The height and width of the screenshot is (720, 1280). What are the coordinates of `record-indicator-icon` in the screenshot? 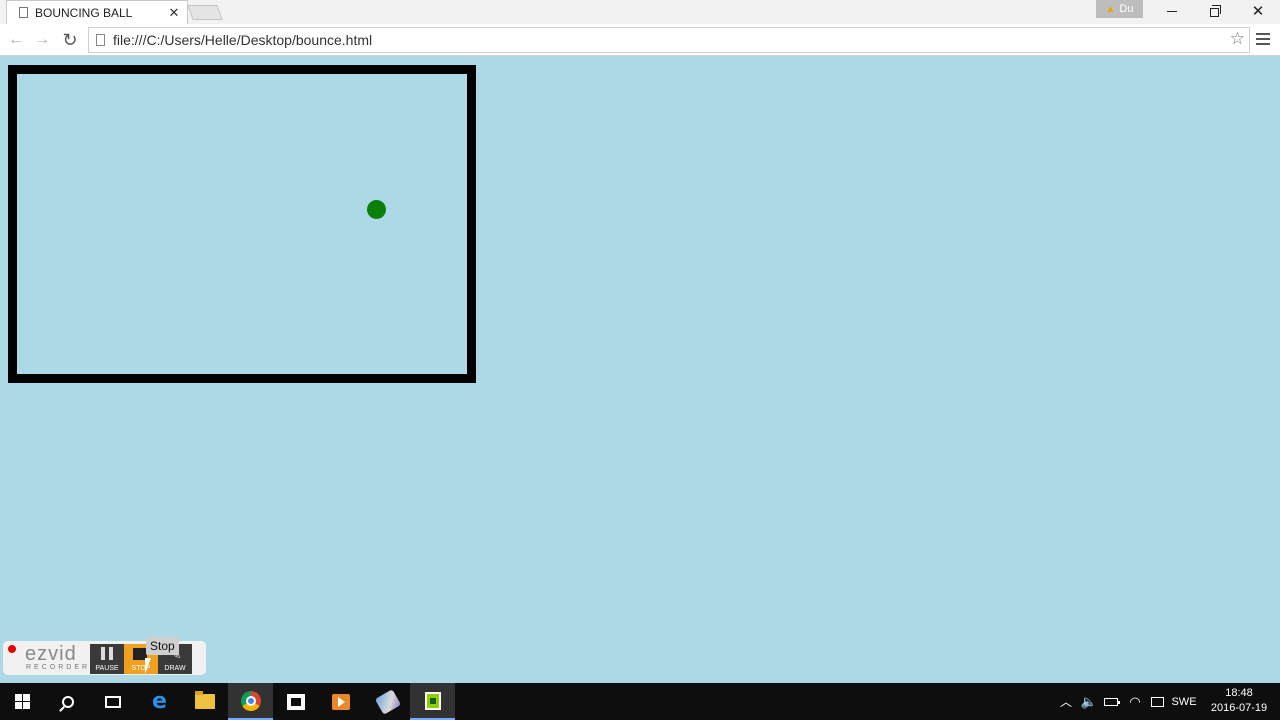 It's located at (12, 649).